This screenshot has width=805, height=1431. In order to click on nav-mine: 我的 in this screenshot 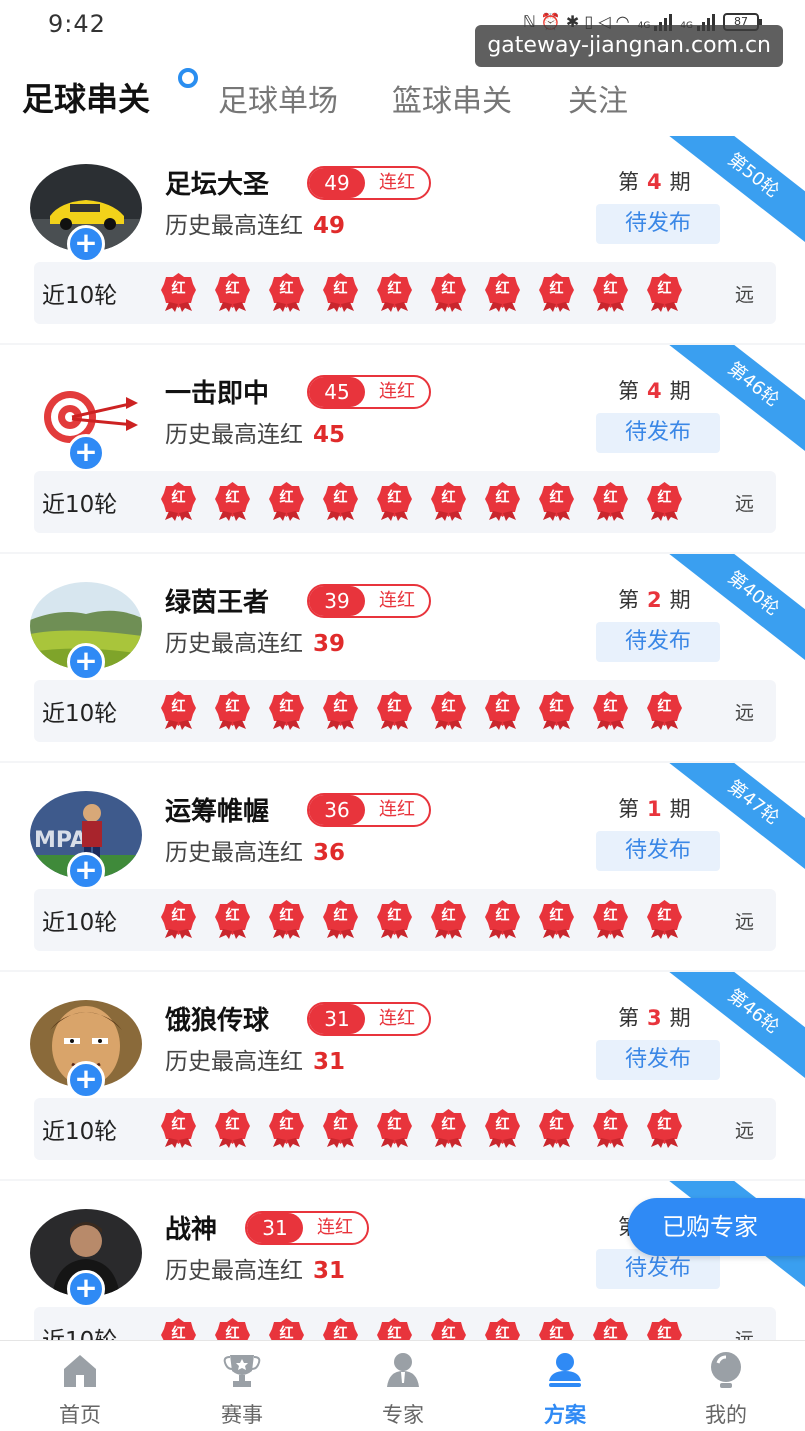, I will do `click(726, 1389)`.